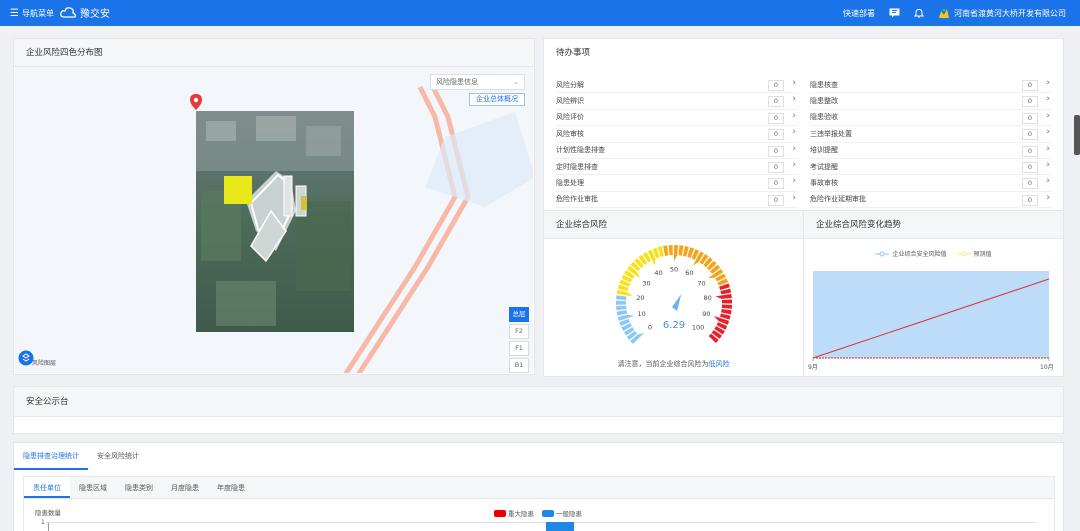 The height and width of the screenshot is (531, 1080). Describe the element at coordinates (118, 456) in the screenshot. I see `tab-risk-stats: 安全风险统计` at that location.